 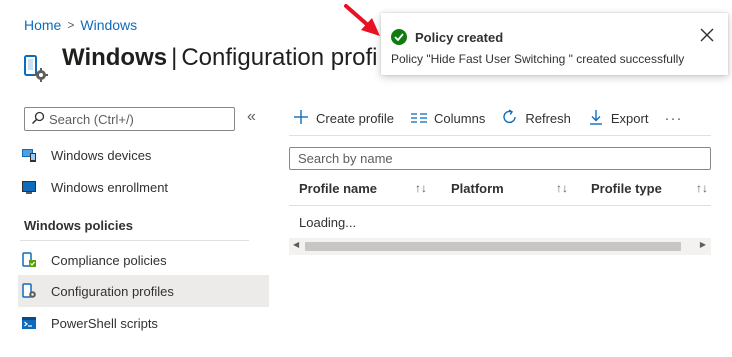 What do you see at coordinates (493, 246) in the screenshot?
I see `scrollbar-thumb` at bounding box center [493, 246].